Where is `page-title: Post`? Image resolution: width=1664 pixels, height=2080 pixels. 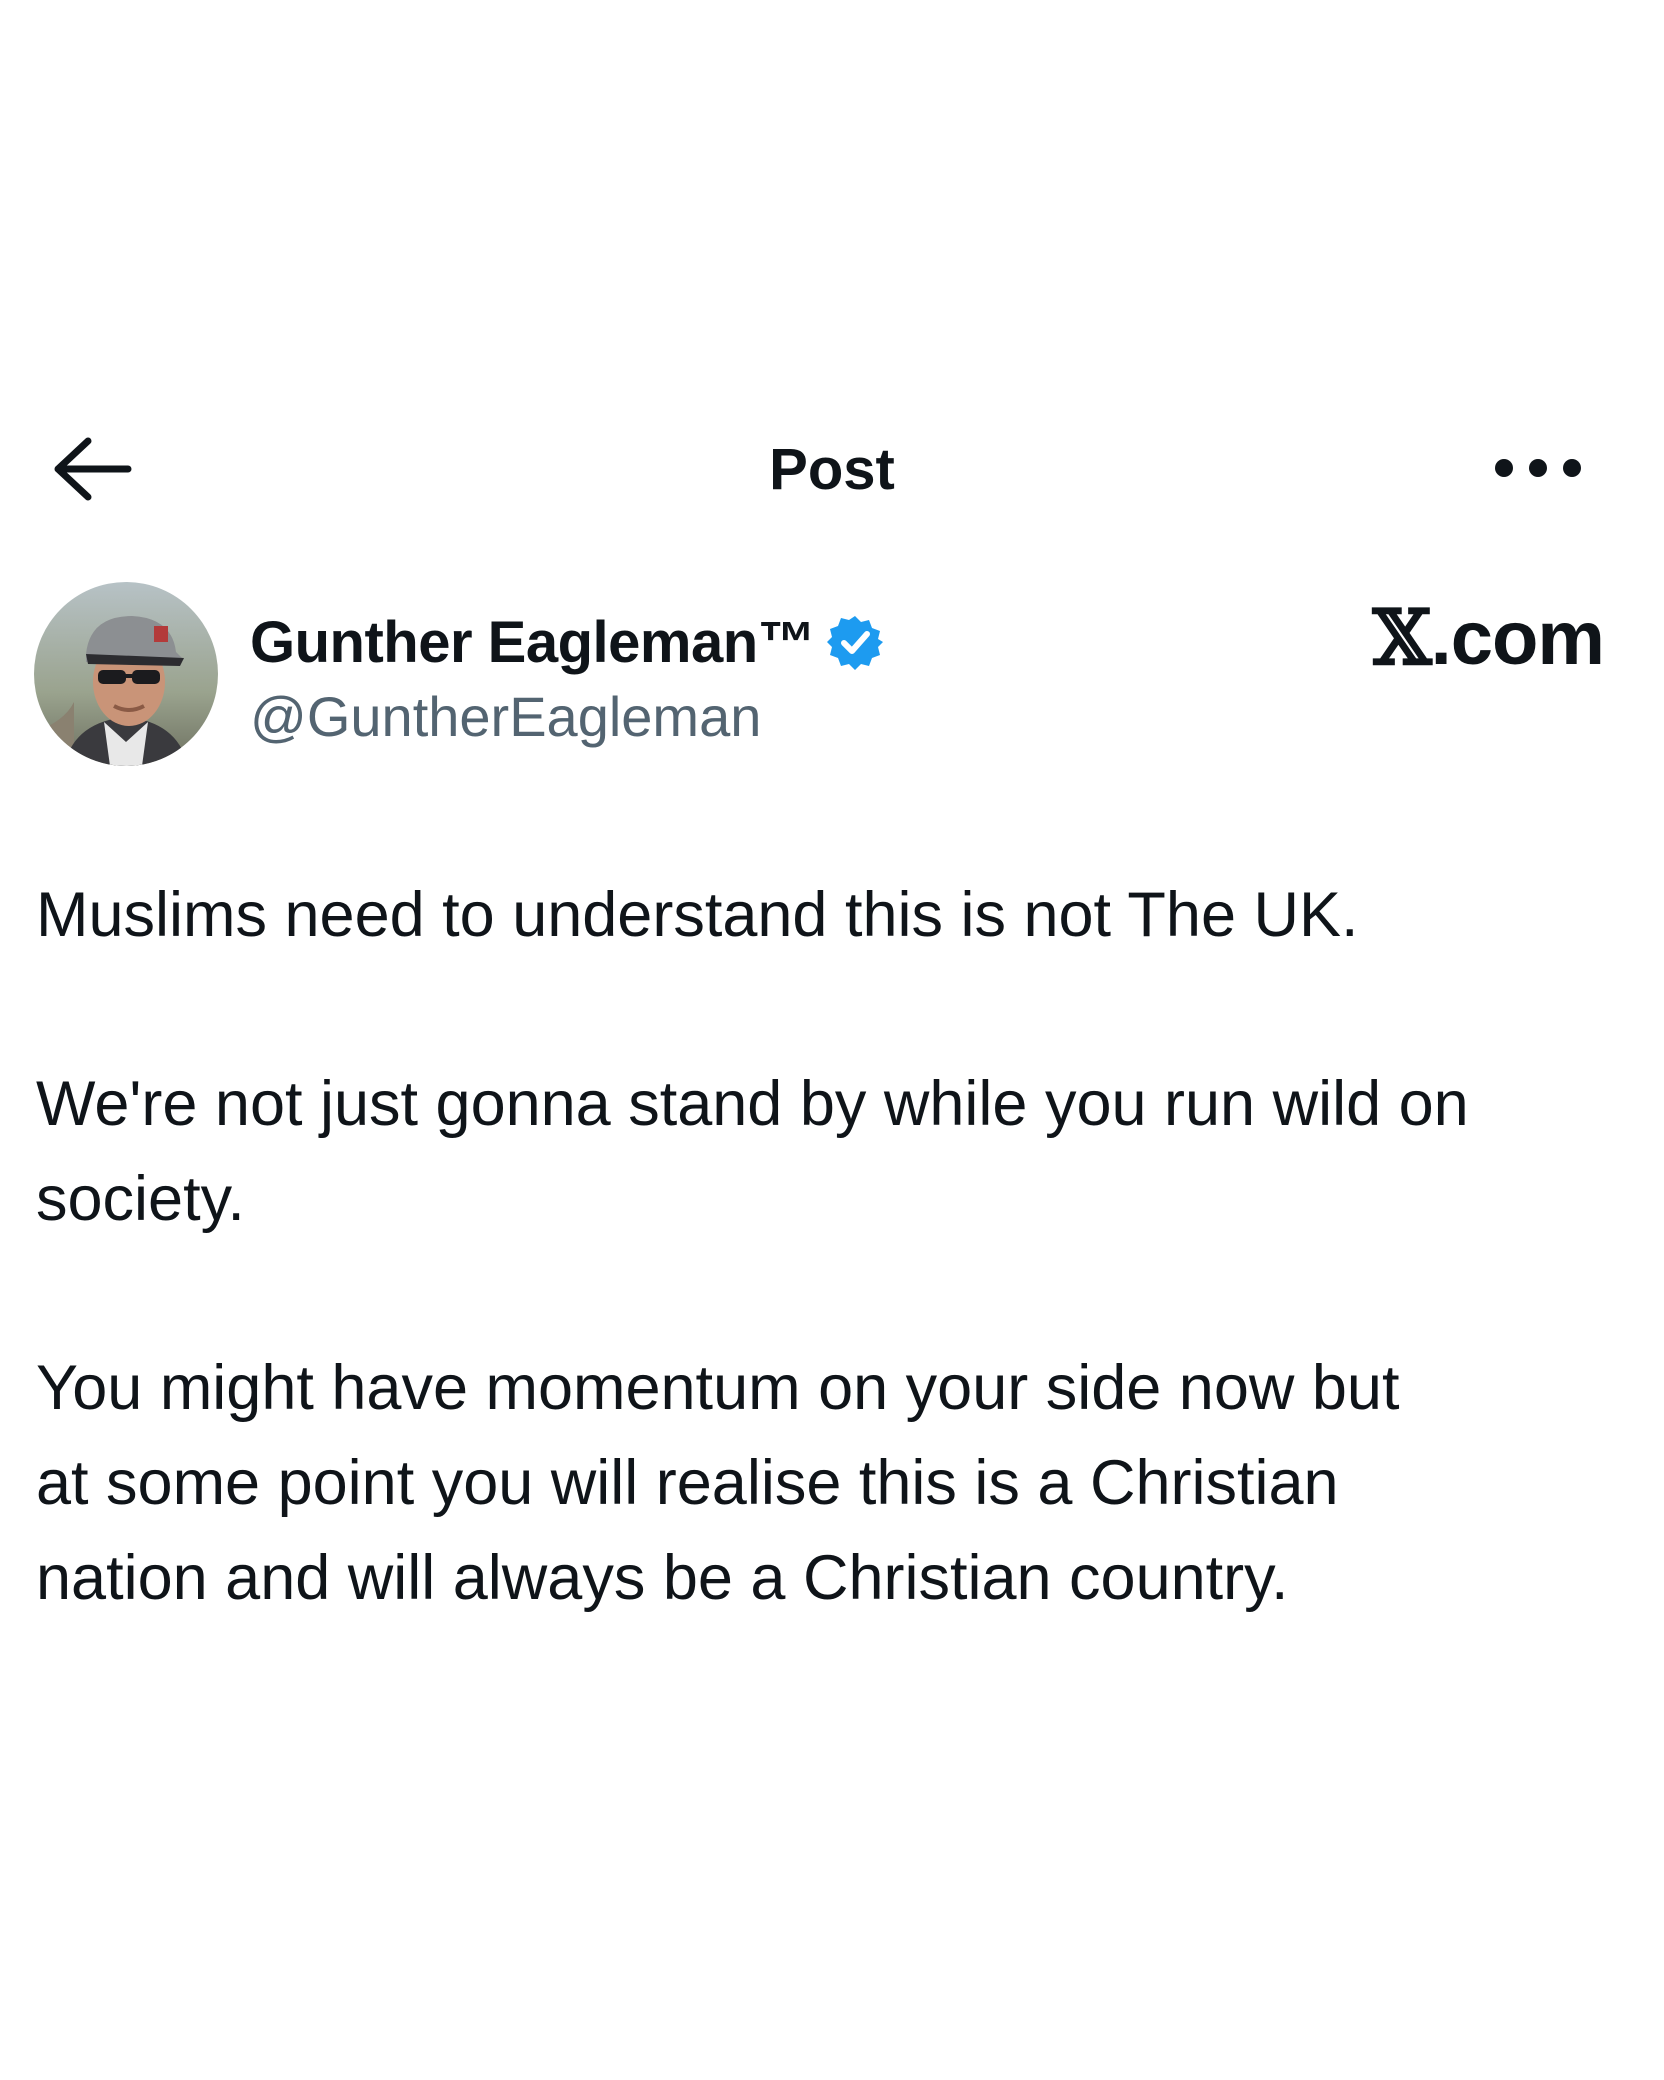
page-title: Post is located at coordinates (832, 469).